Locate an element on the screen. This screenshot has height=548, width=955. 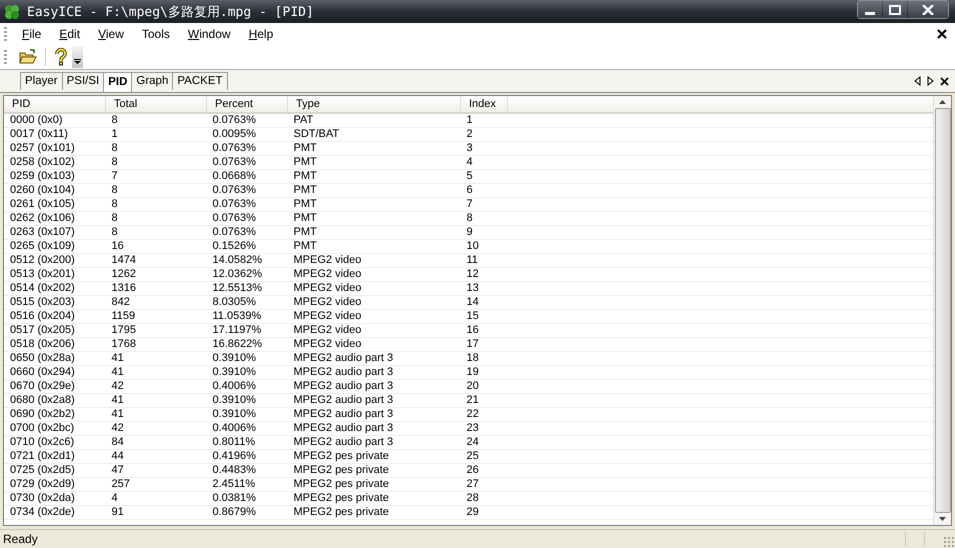
folder-icon is located at coordinates (28, 57).